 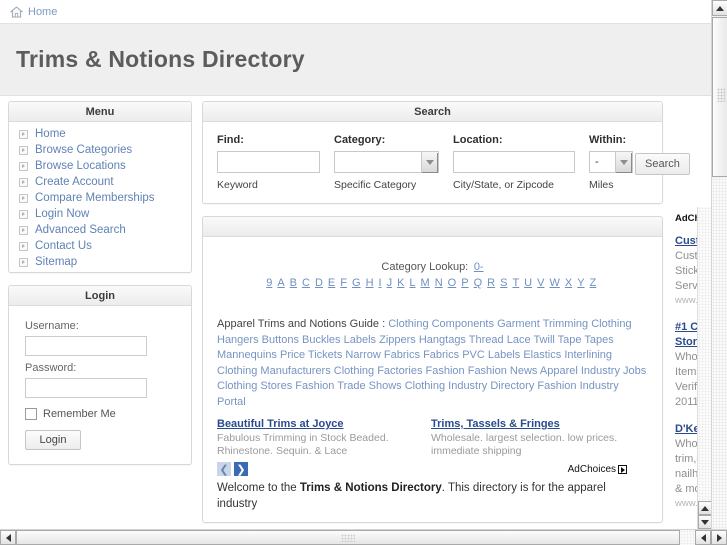 What do you see at coordinates (705, 508) in the screenshot?
I see `inner-scroll-up-button` at bounding box center [705, 508].